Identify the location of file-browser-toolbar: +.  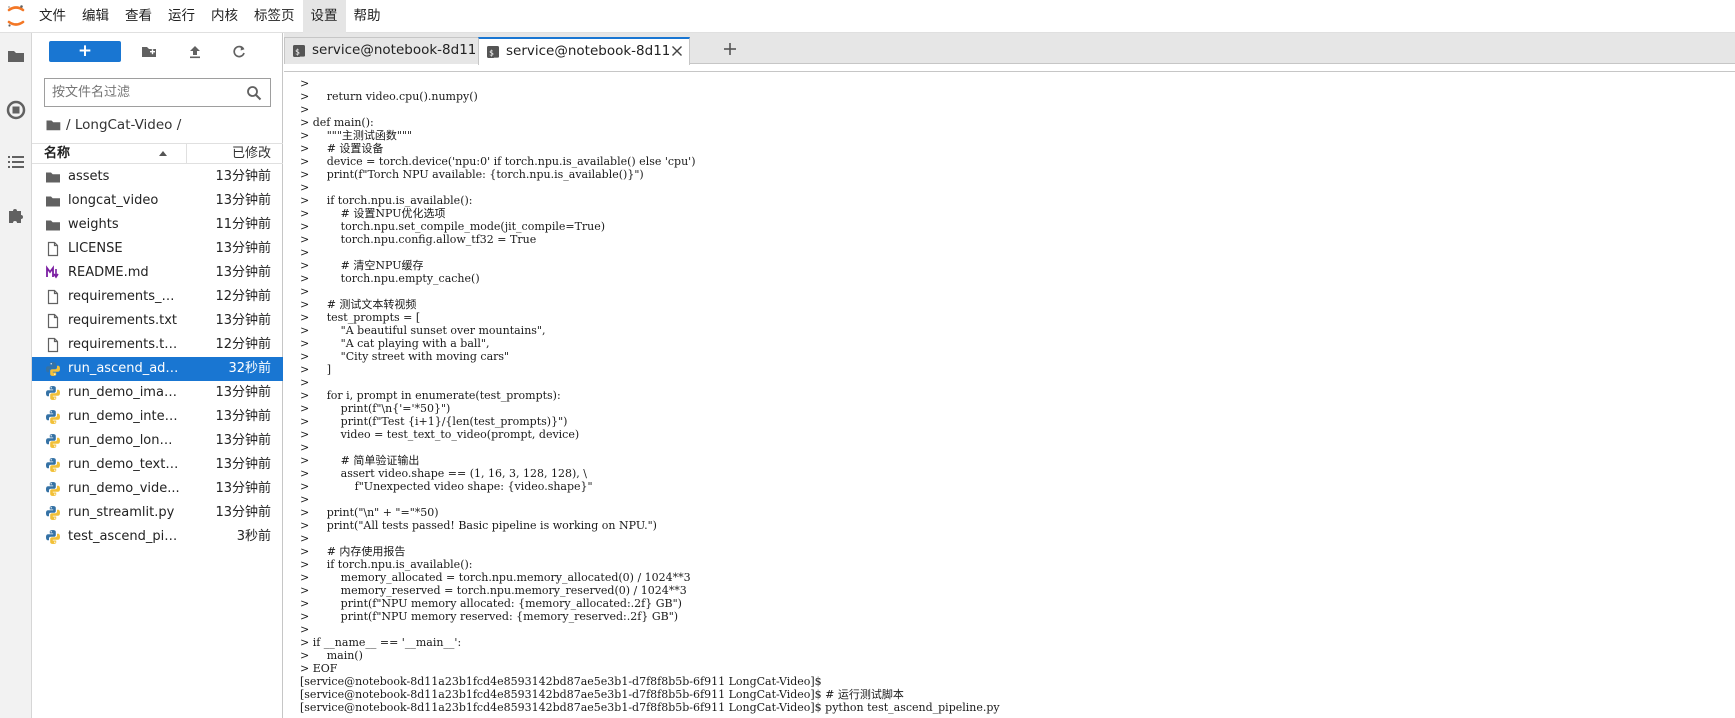
(157, 54).